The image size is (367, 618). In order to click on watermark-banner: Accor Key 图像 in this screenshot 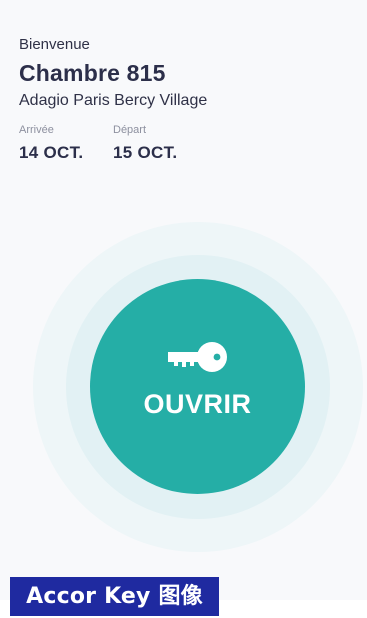, I will do `click(114, 596)`.